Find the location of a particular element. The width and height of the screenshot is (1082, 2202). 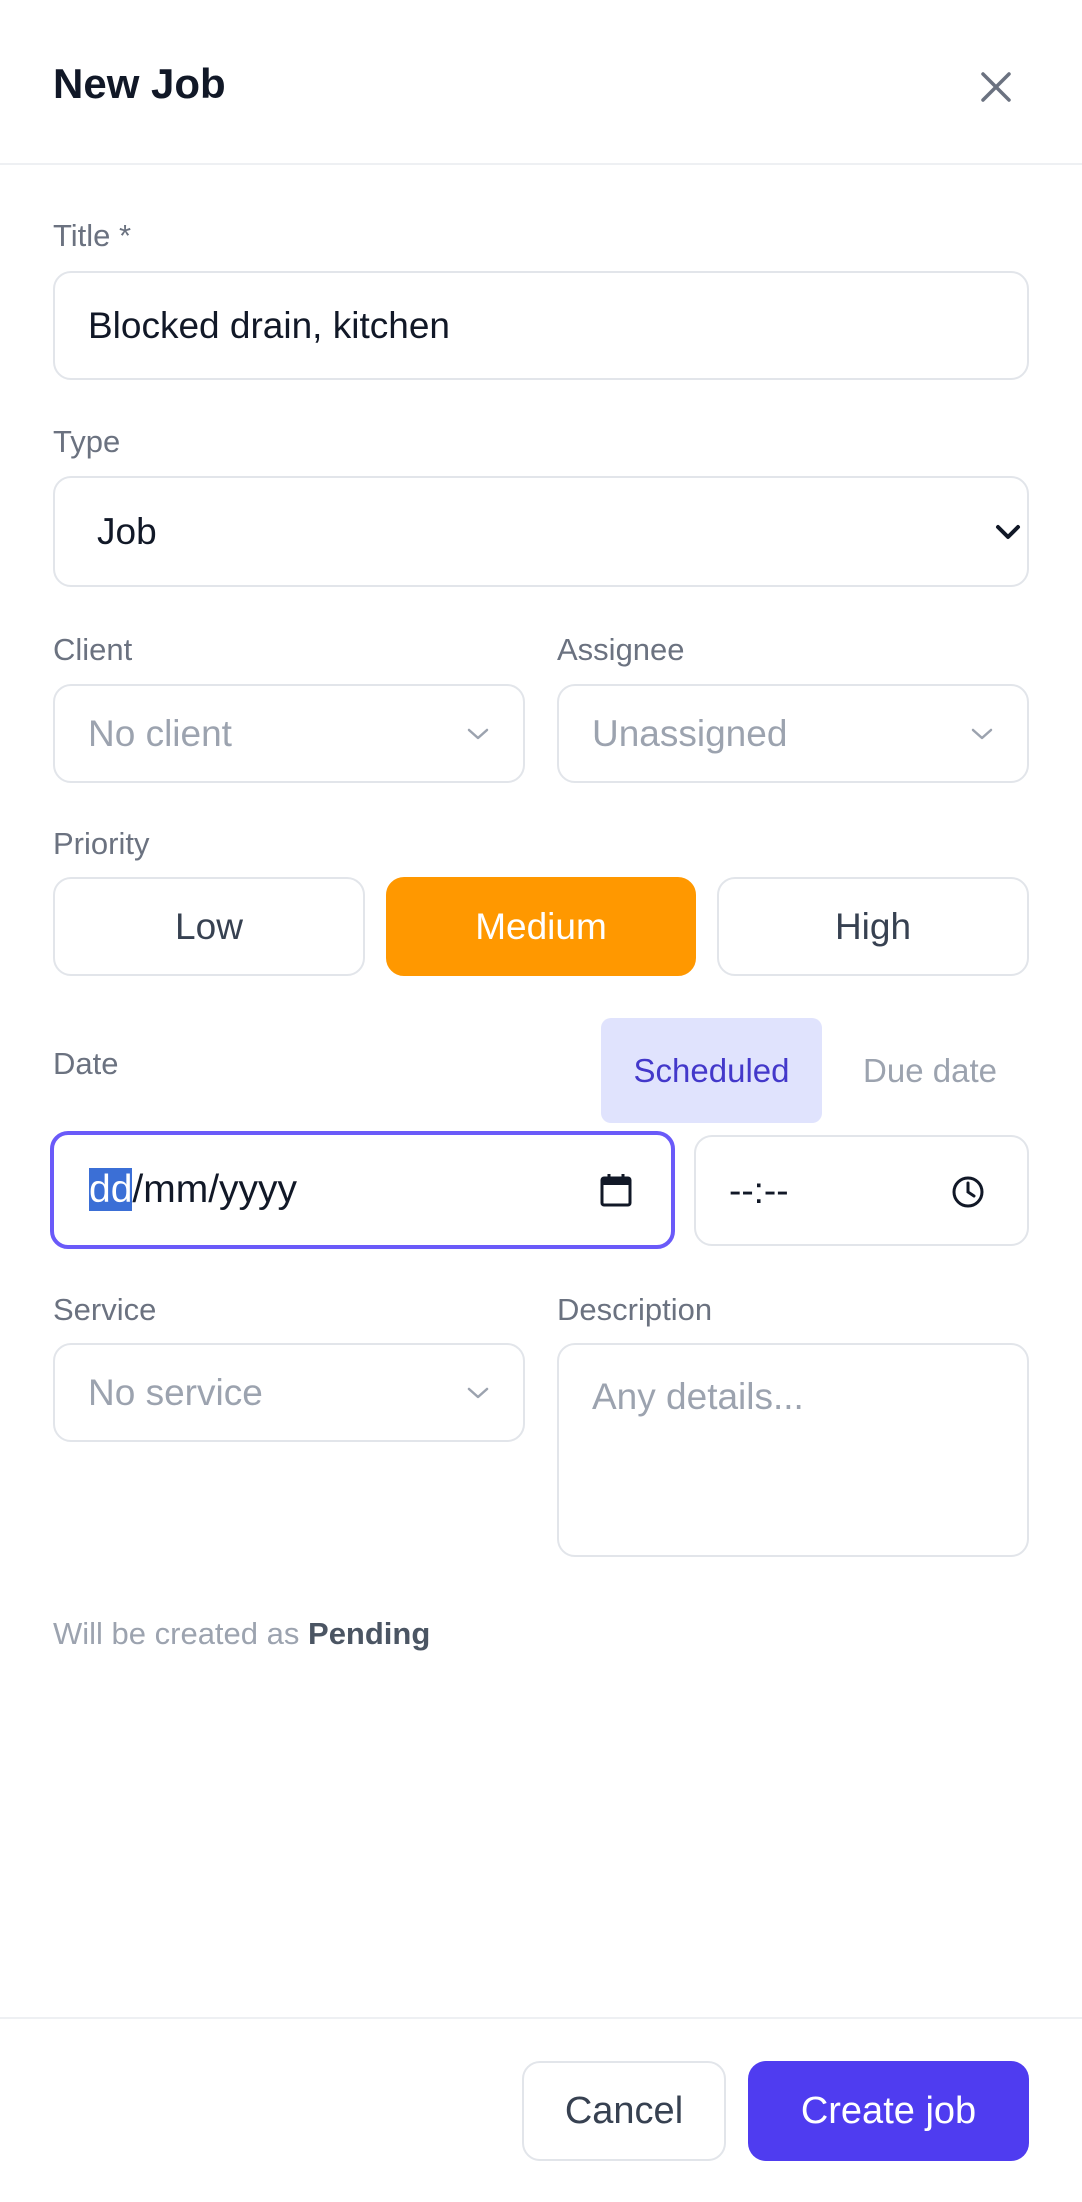

service-label: Service is located at coordinates (105, 1309).